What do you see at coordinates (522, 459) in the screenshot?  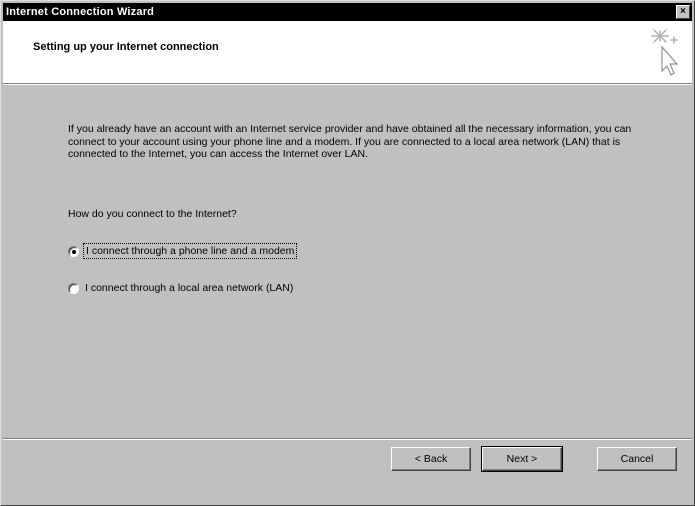 I see `next-button: Next >` at bounding box center [522, 459].